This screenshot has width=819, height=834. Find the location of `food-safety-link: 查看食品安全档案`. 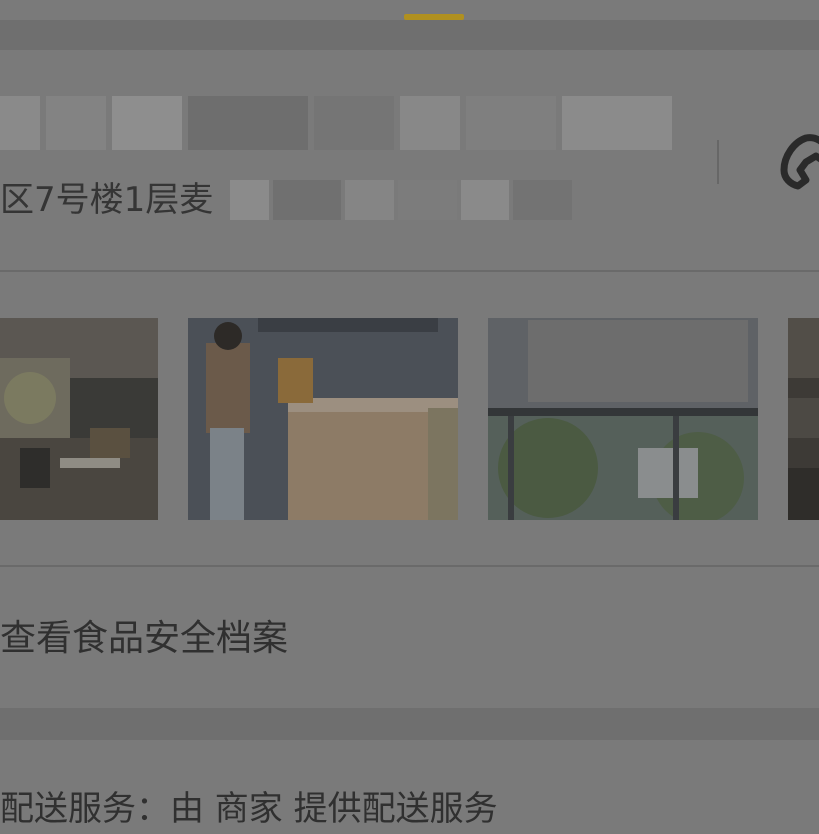

food-safety-link: 查看食品安全档案 is located at coordinates (144, 639).